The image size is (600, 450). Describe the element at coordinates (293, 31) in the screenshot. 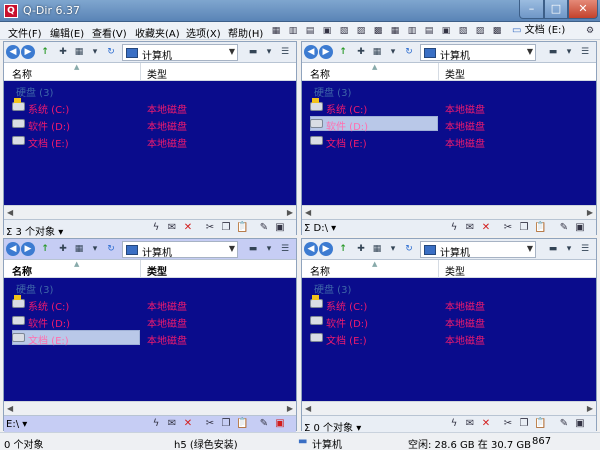

I see `layout-2-icon: ▥` at that location.